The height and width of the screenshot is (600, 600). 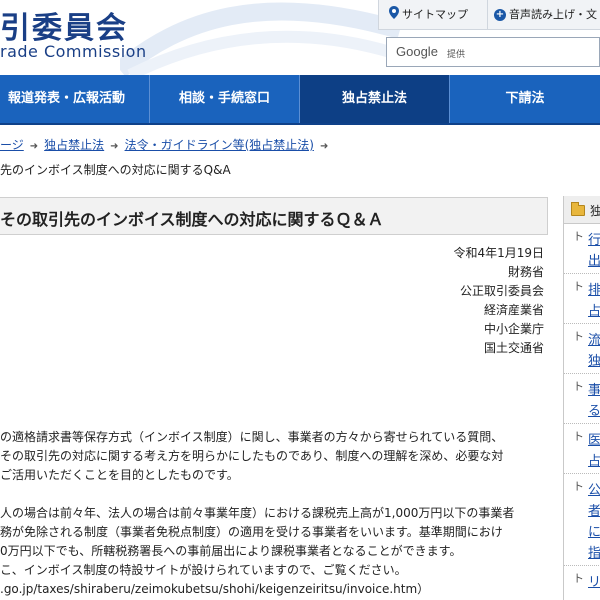 What do you see at coordinates (594, 251) in the screenshot?
I see `sidebar-link-text: 行 出` at bounding box center [594, 251].